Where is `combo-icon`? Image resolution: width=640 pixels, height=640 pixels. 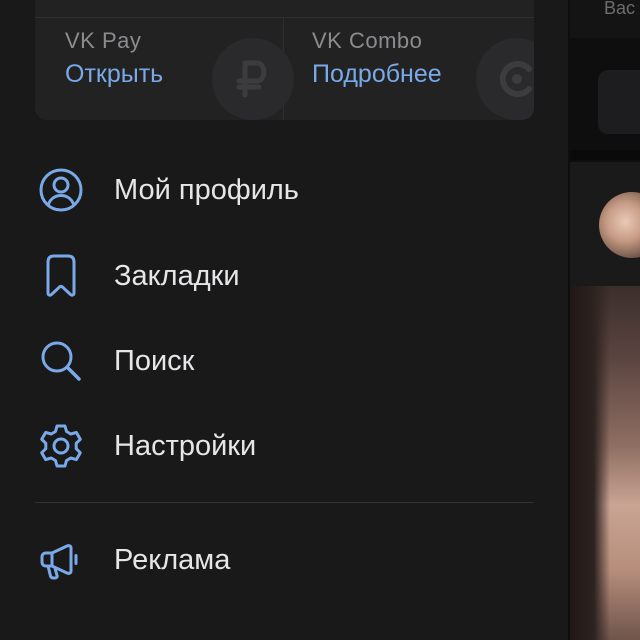 combo-icon is located at coordinates (505, 79).